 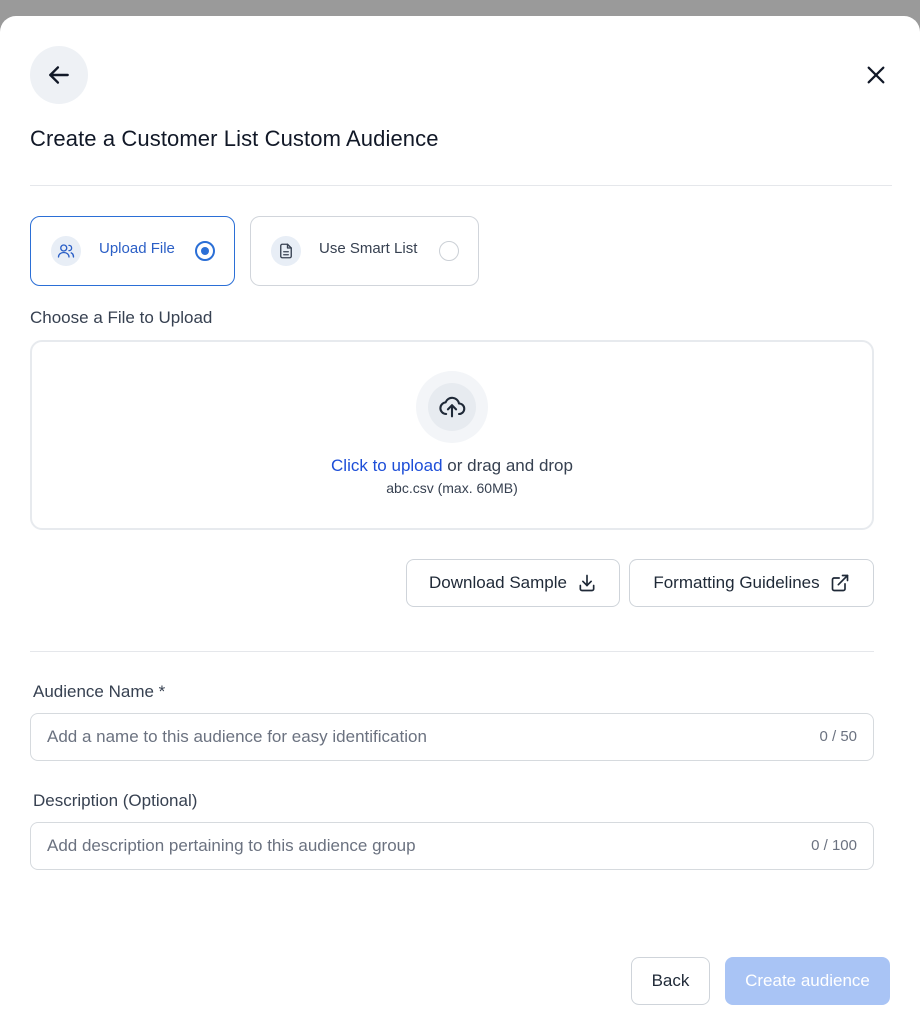 I want to click on document-icon, so click(x=286, y=251).